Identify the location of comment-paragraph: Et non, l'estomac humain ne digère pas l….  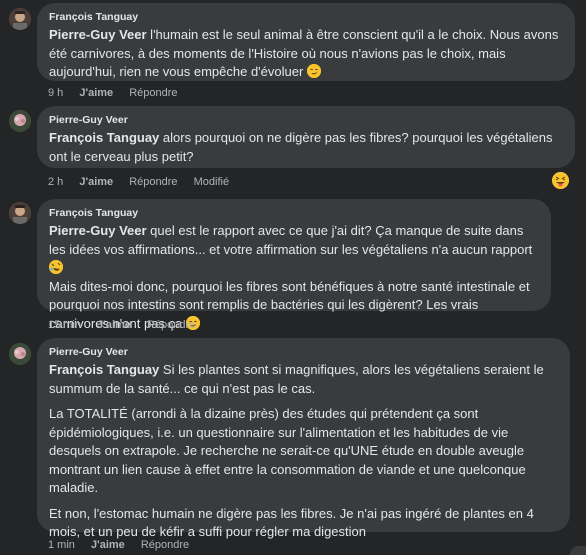
(291, 522).